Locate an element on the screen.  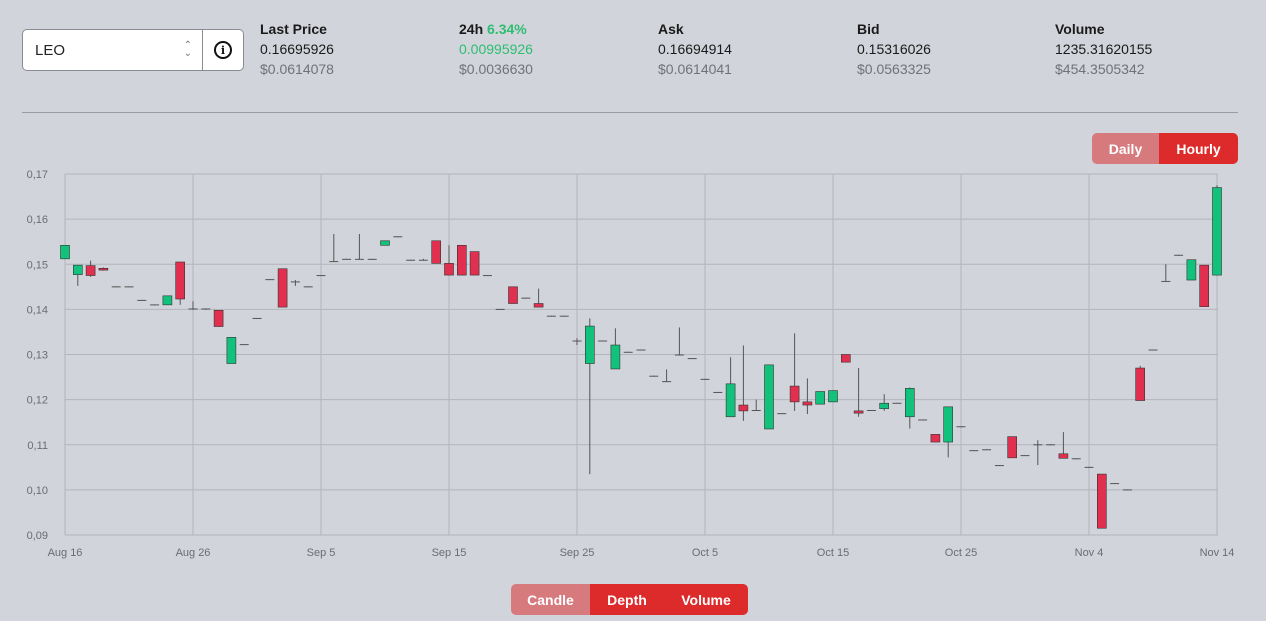
change-24h-value: 0.00995926 is located at coordinates (496, 49).